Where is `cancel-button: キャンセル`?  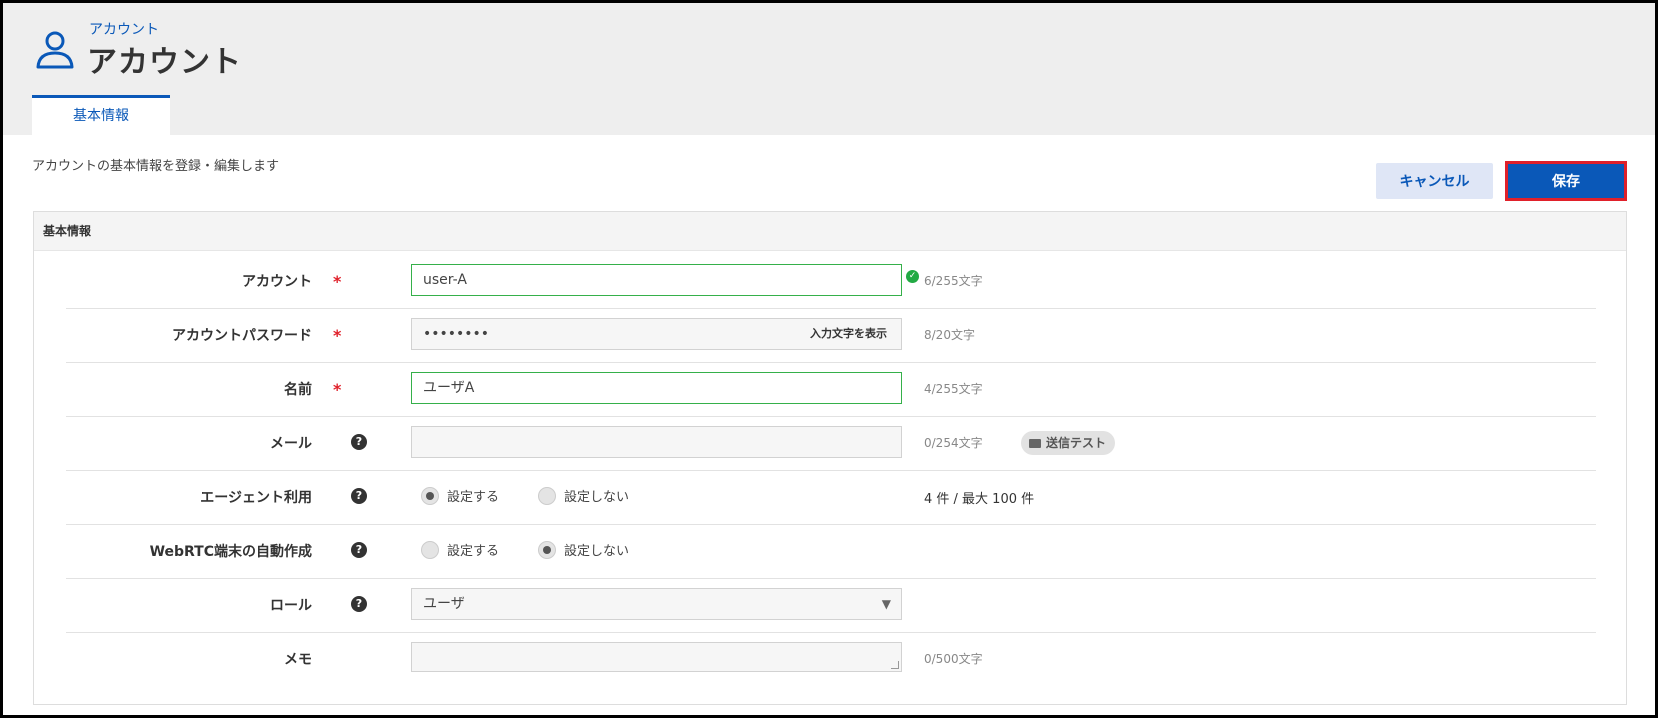
cancel-button: キャンセル is located at coordinates (1434, 181).